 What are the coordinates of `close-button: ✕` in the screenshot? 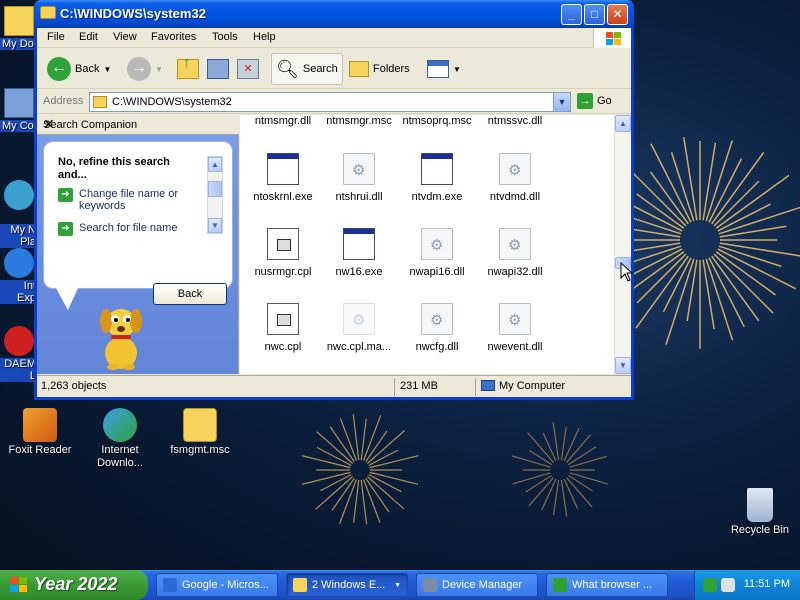 It's located at (617, 14).